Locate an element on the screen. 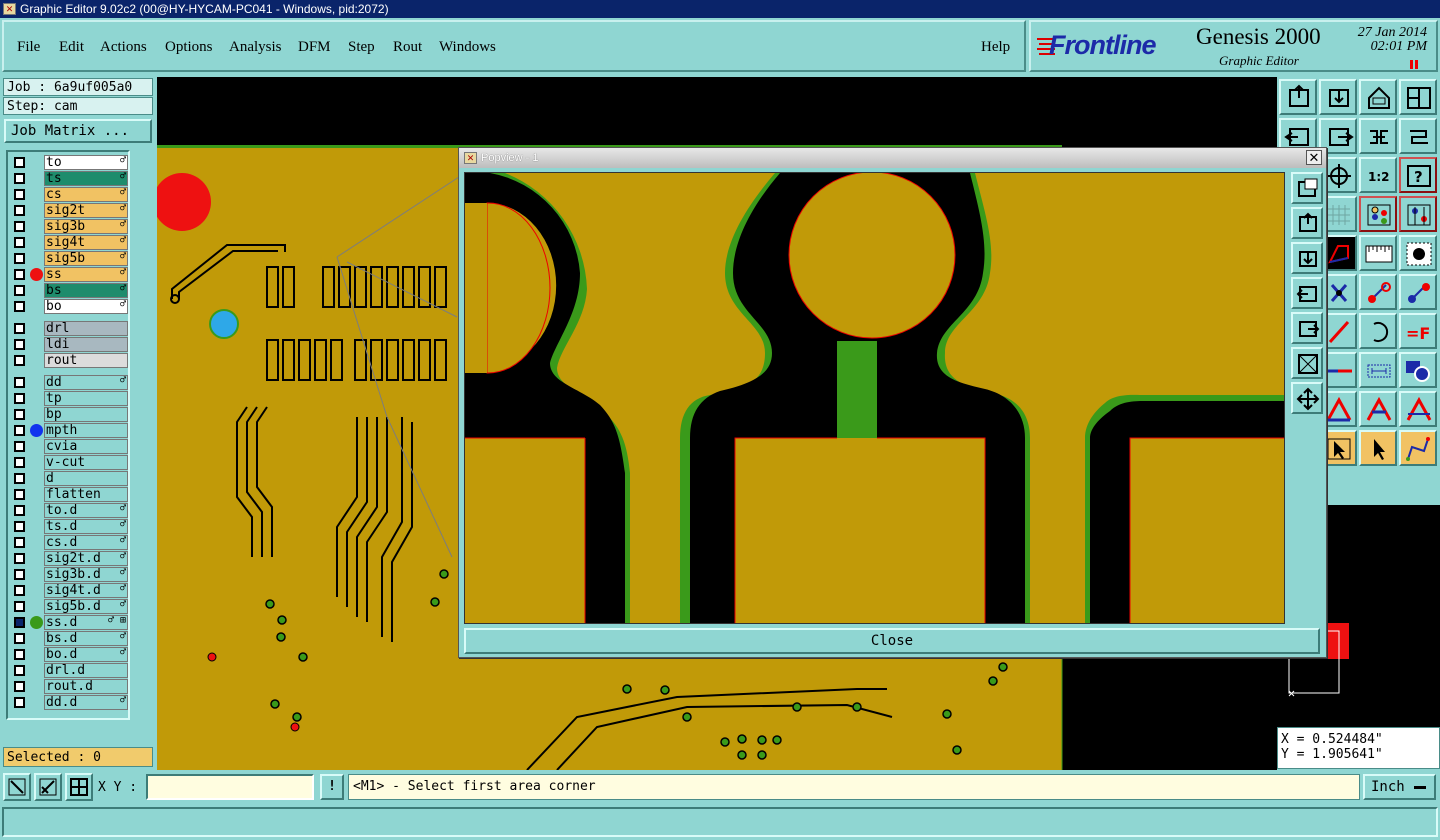 This screenshot has height=840, width=1440. unit-selector: Inch is located at coordinates (1399, 787).